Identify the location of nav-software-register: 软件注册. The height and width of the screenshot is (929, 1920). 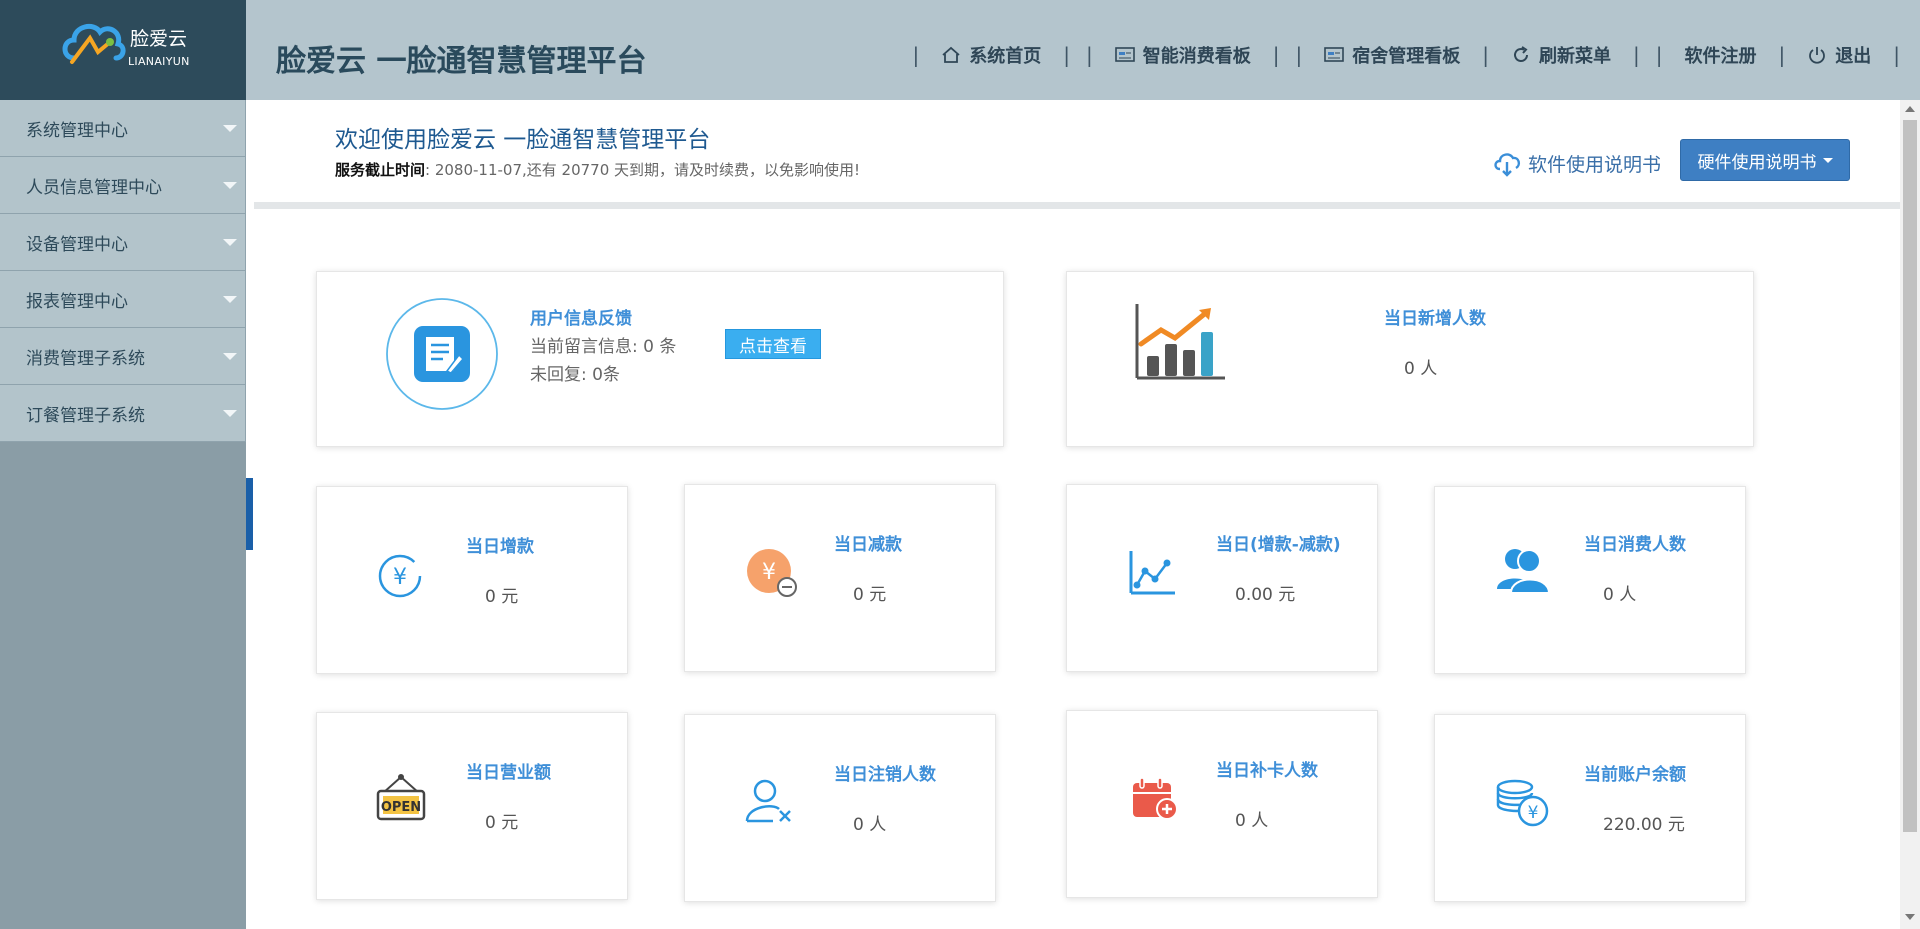
(1721, 55).